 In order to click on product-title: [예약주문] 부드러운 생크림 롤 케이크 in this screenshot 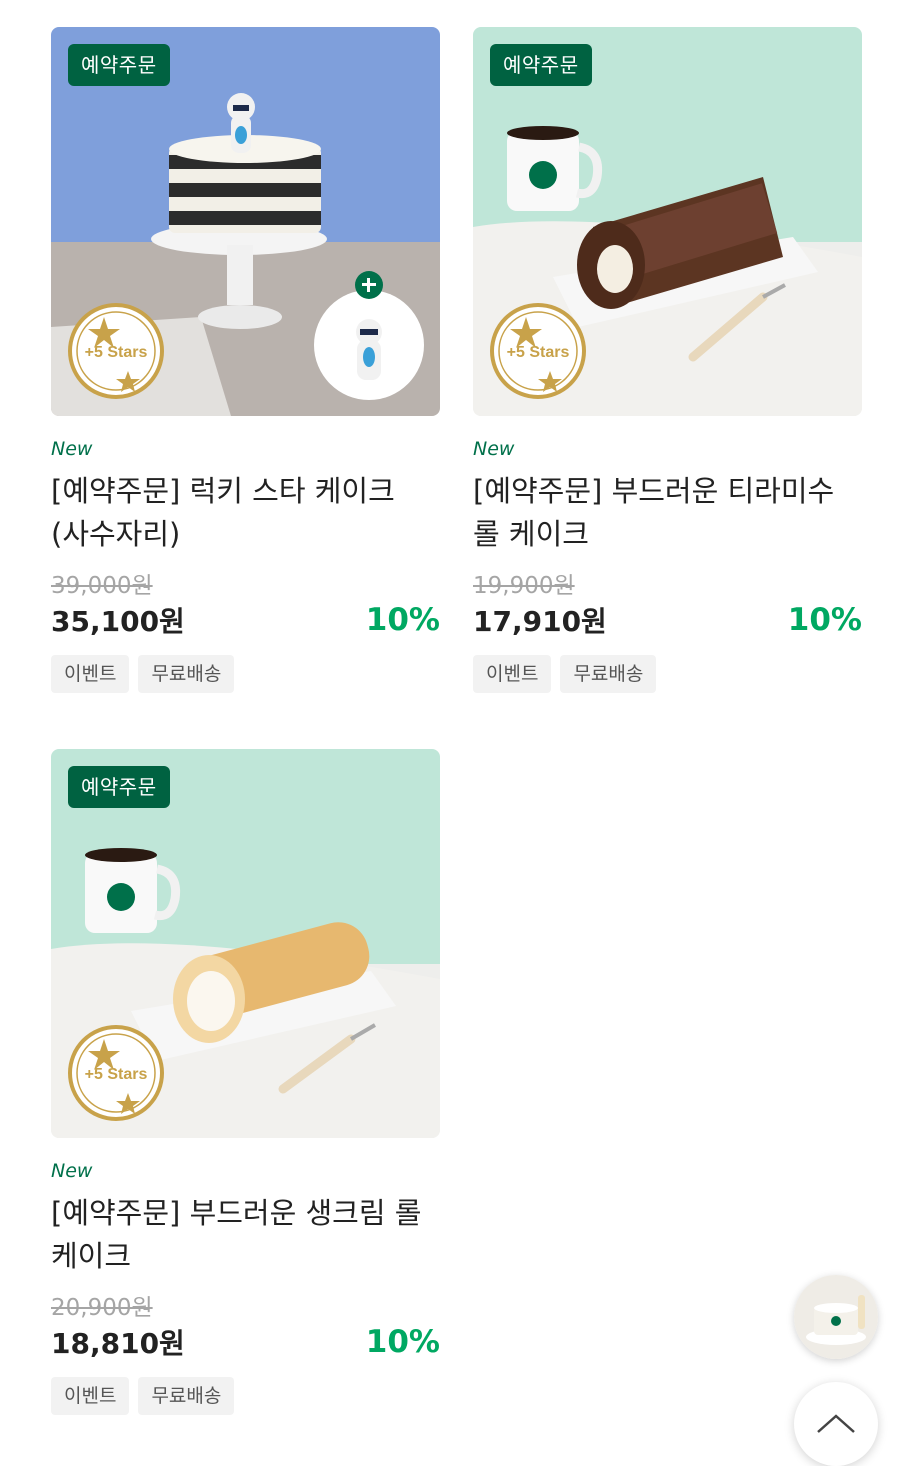, I will do `click(245, 1235)`.